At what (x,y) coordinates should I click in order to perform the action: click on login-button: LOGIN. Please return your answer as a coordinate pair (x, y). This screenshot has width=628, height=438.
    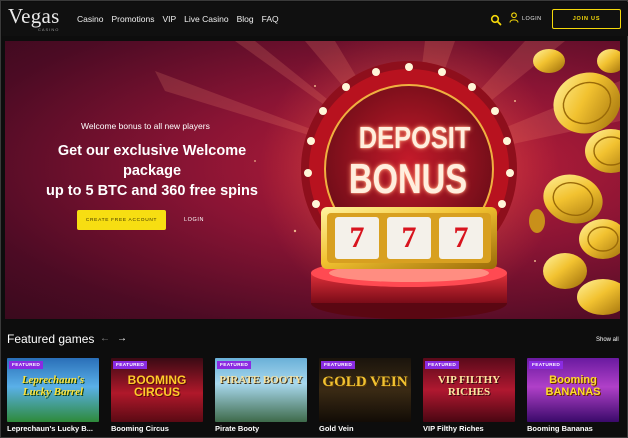
    Looking at the image, I should click on (525, 19).